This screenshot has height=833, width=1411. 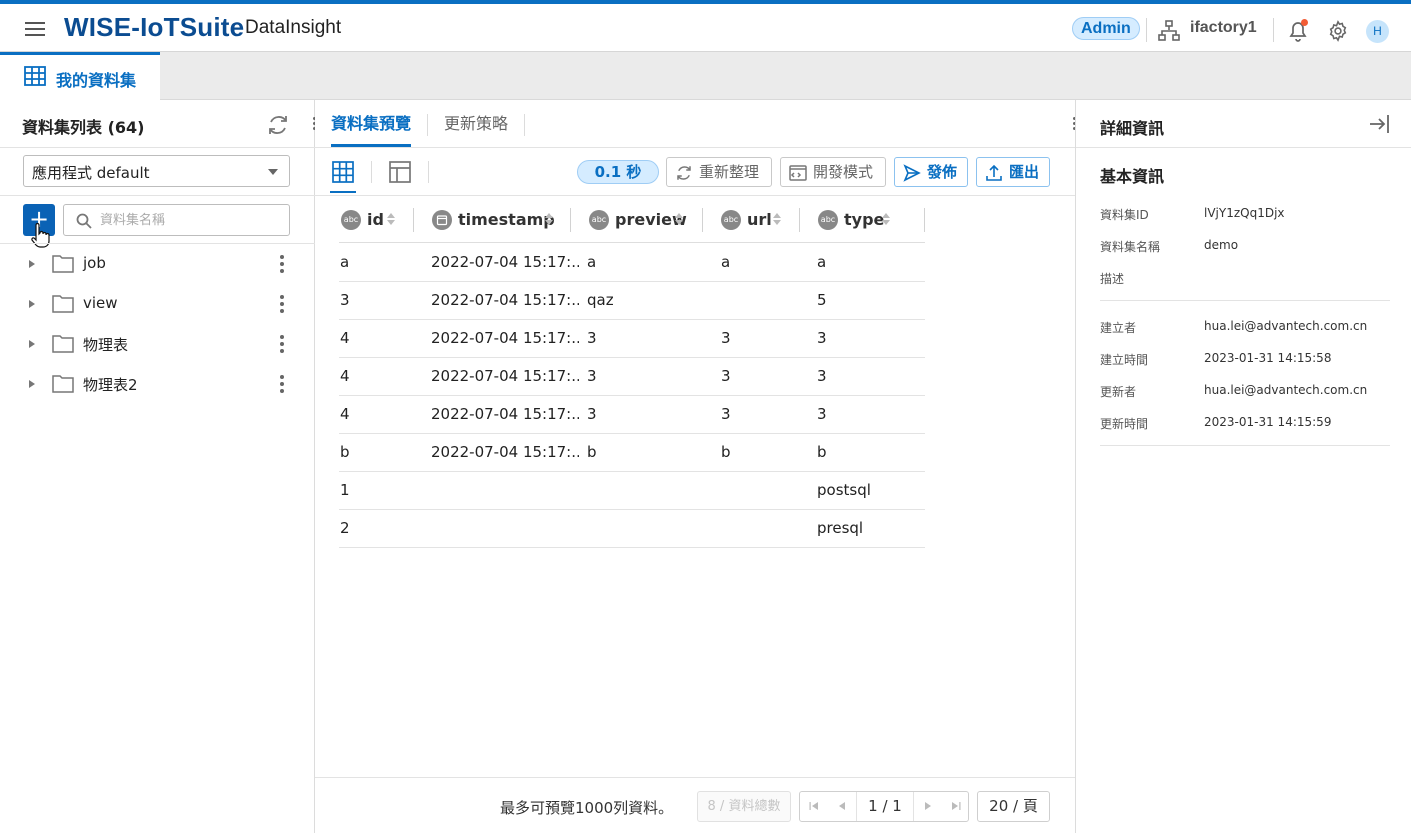 What do you see at coordinates (1223, 28) in the screenshot?
I see `org-name: ifactory1` at bounding box center [1223, 28].